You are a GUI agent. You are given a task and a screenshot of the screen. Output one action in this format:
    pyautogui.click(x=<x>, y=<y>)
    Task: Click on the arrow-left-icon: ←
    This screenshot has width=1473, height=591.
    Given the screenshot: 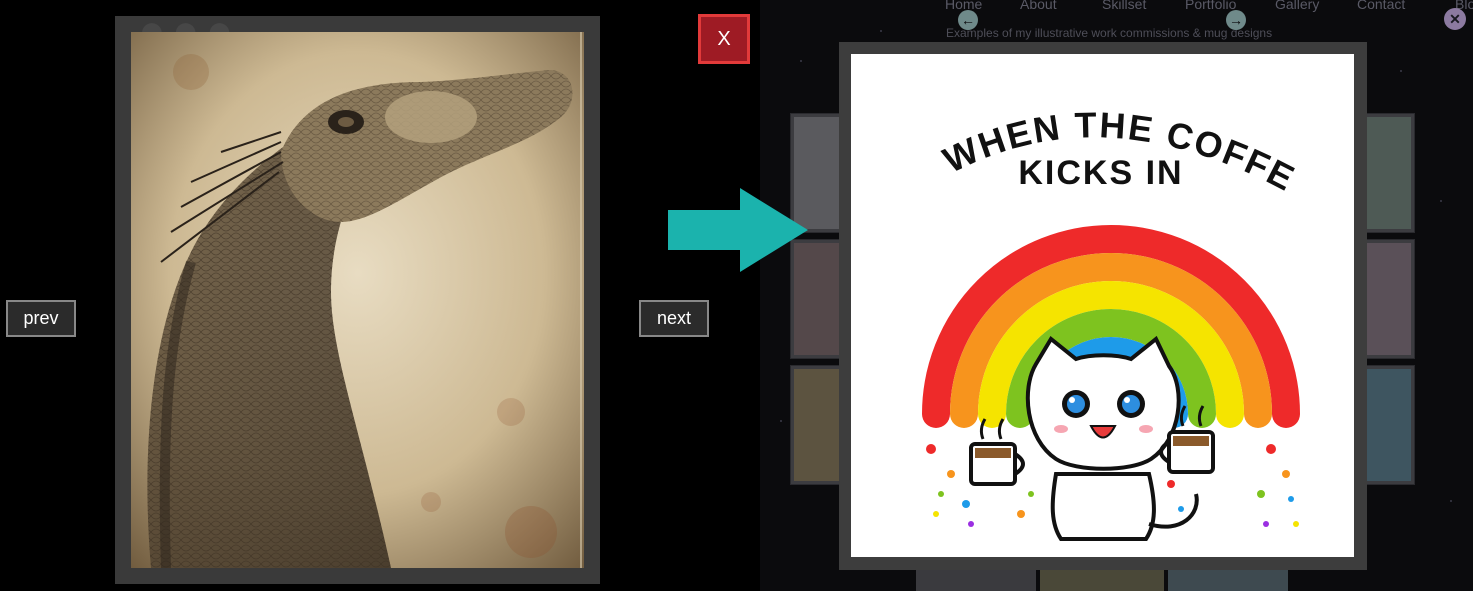 What is the action you would take?
    pyautogui.click(x=968, y=20)
    